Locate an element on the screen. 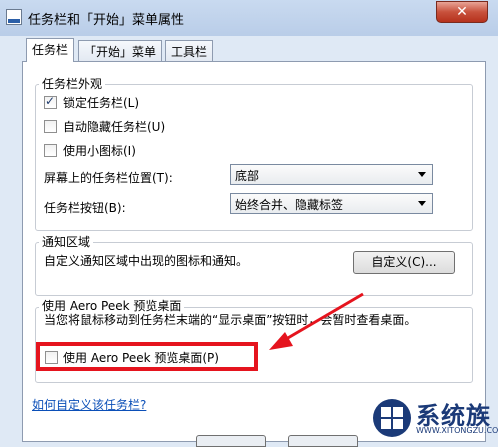 The height and width of the screenshot is (447, 498). title-bar: 任务栏和「开始」菜单属性 ✕ is located at coordinates (249, 18).